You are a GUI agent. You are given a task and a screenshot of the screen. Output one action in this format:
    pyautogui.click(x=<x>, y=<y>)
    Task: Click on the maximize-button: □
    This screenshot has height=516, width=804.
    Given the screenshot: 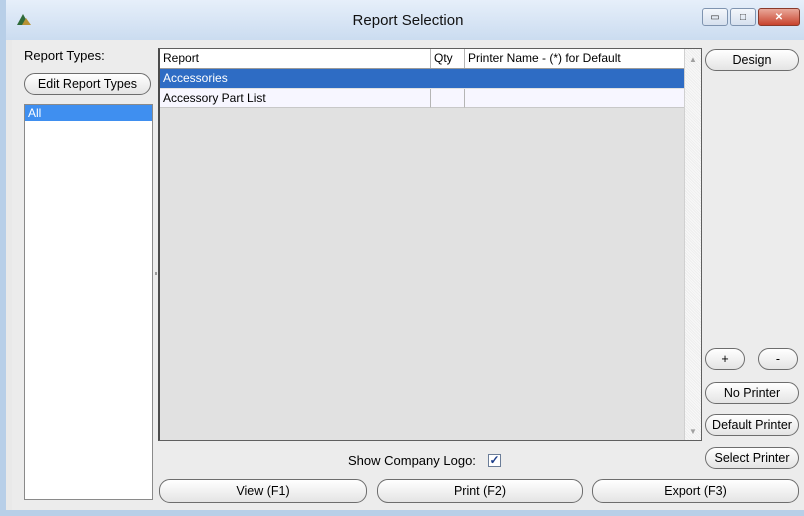 What is the action you would take?
    pyautogui.click(x=743, y=17)
    